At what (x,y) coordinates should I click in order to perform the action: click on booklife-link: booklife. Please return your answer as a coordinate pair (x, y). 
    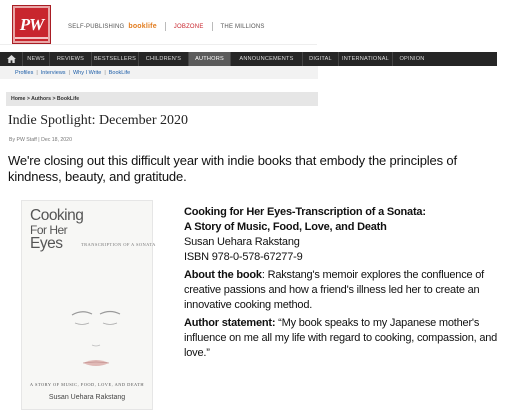
    Looking at the image, I should click on (142, 26).